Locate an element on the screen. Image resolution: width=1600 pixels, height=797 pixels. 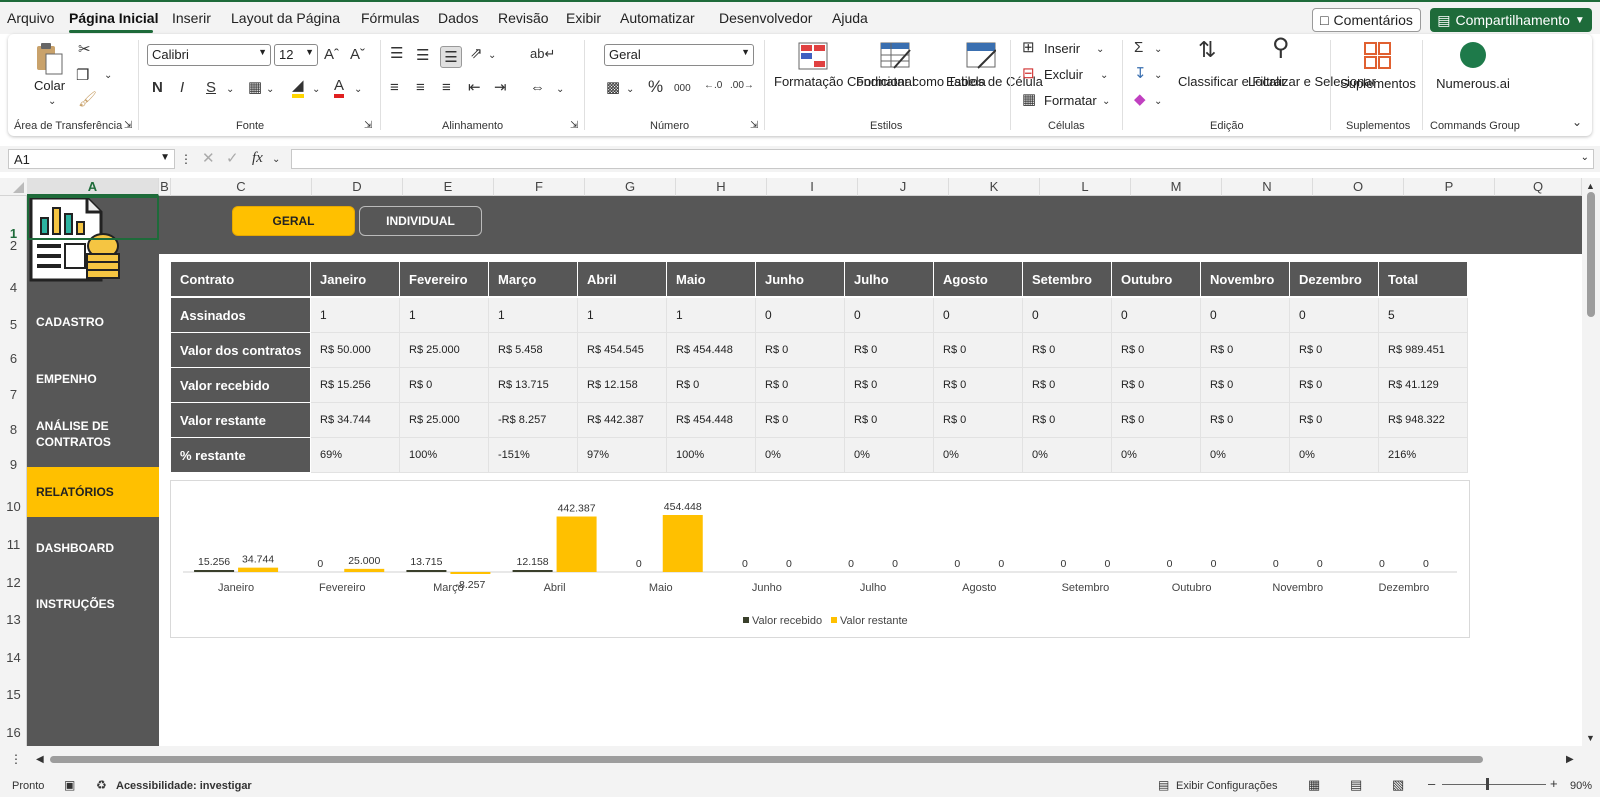
table-cell: 69% is located at coordinates (355, 455).